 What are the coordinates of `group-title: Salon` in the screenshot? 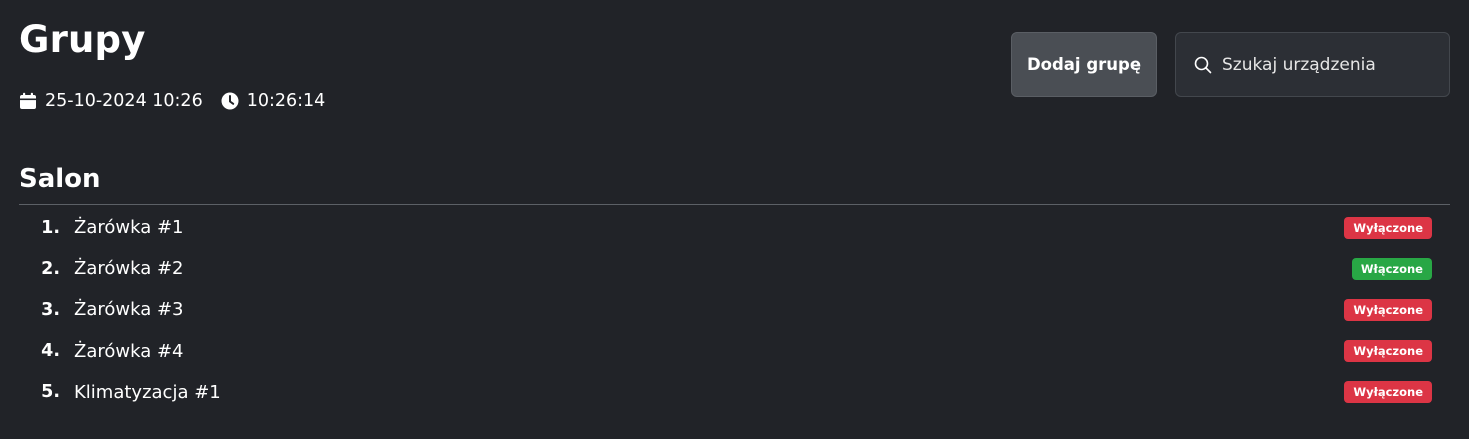 It's located at (60, 179).